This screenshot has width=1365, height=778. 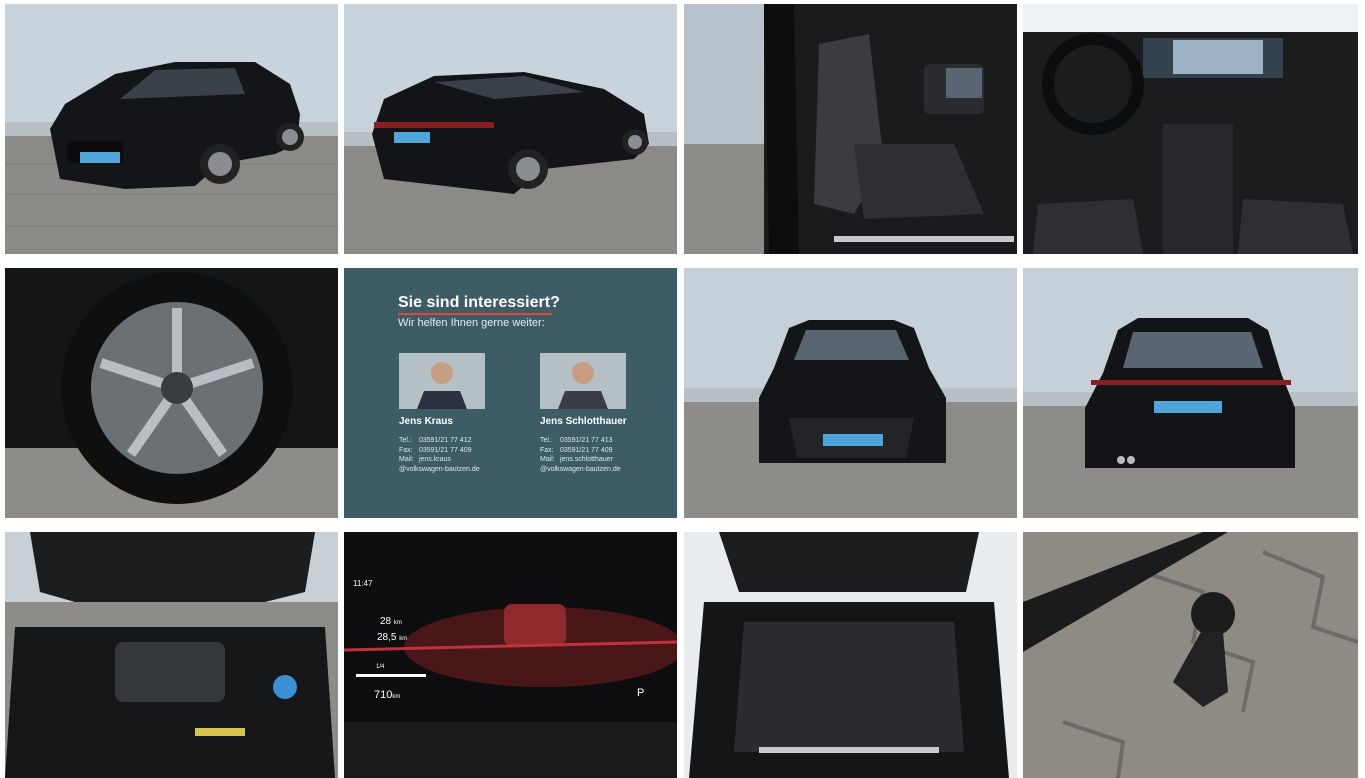 What do you see at coordinates (586, 459) in the screenshot?
I see `mail-2: jens.schlotthauer` at bounding box center [586, 459].